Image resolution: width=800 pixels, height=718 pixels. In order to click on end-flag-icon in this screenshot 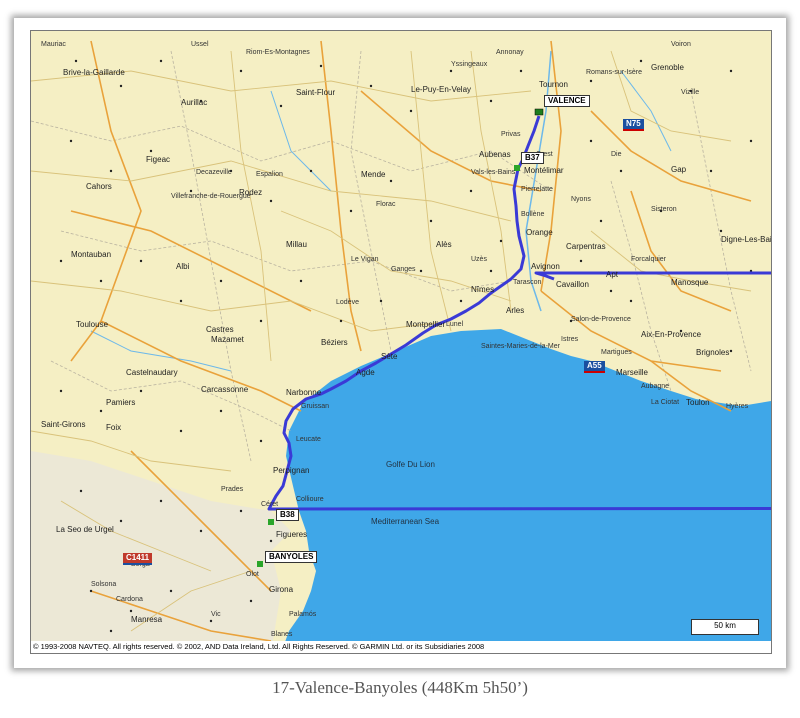, I will do `click(260, 564)`.